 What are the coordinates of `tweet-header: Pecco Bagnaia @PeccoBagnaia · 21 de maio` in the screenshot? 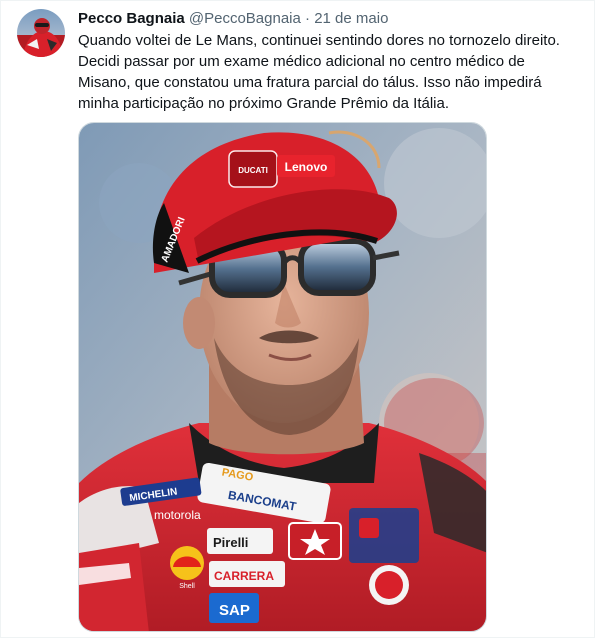 It's located at (233, 19).